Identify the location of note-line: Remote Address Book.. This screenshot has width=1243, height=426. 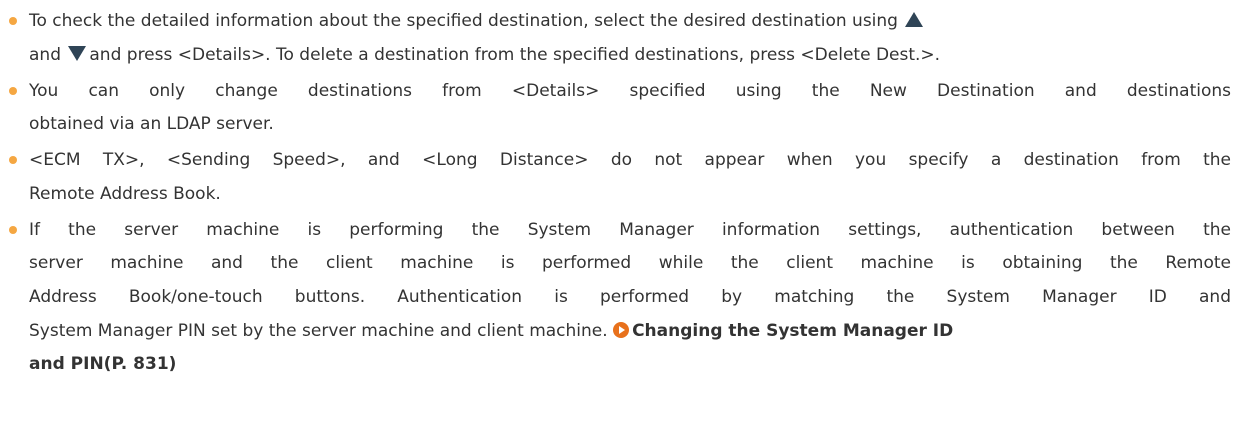
(125, 194).